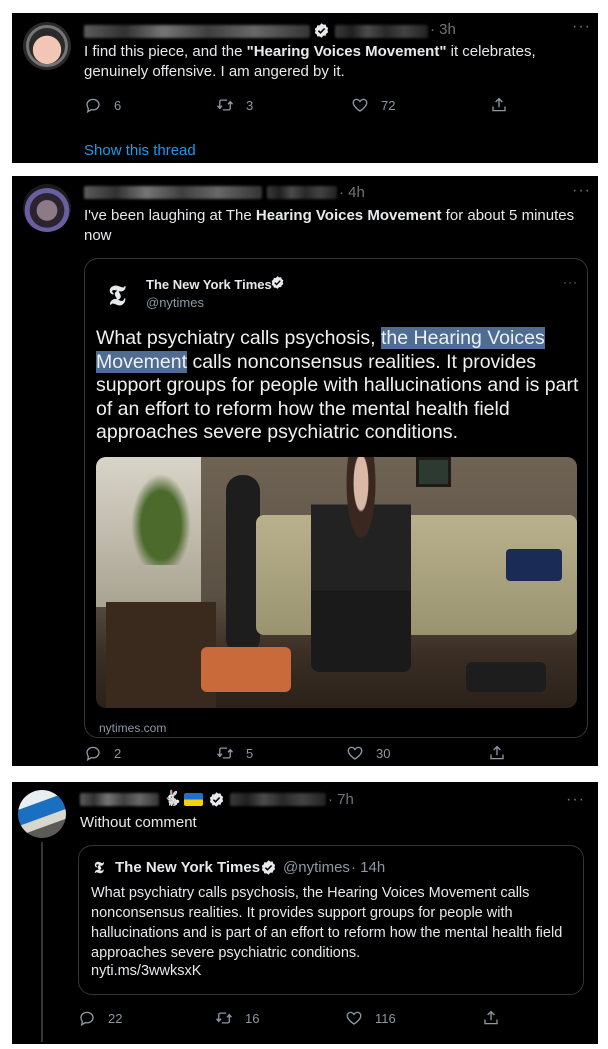 This screenshot has height=1049, width=608. Describe the element at coordinates (506, 677) in the screenshot. I see `photo-skates-right` at that location.